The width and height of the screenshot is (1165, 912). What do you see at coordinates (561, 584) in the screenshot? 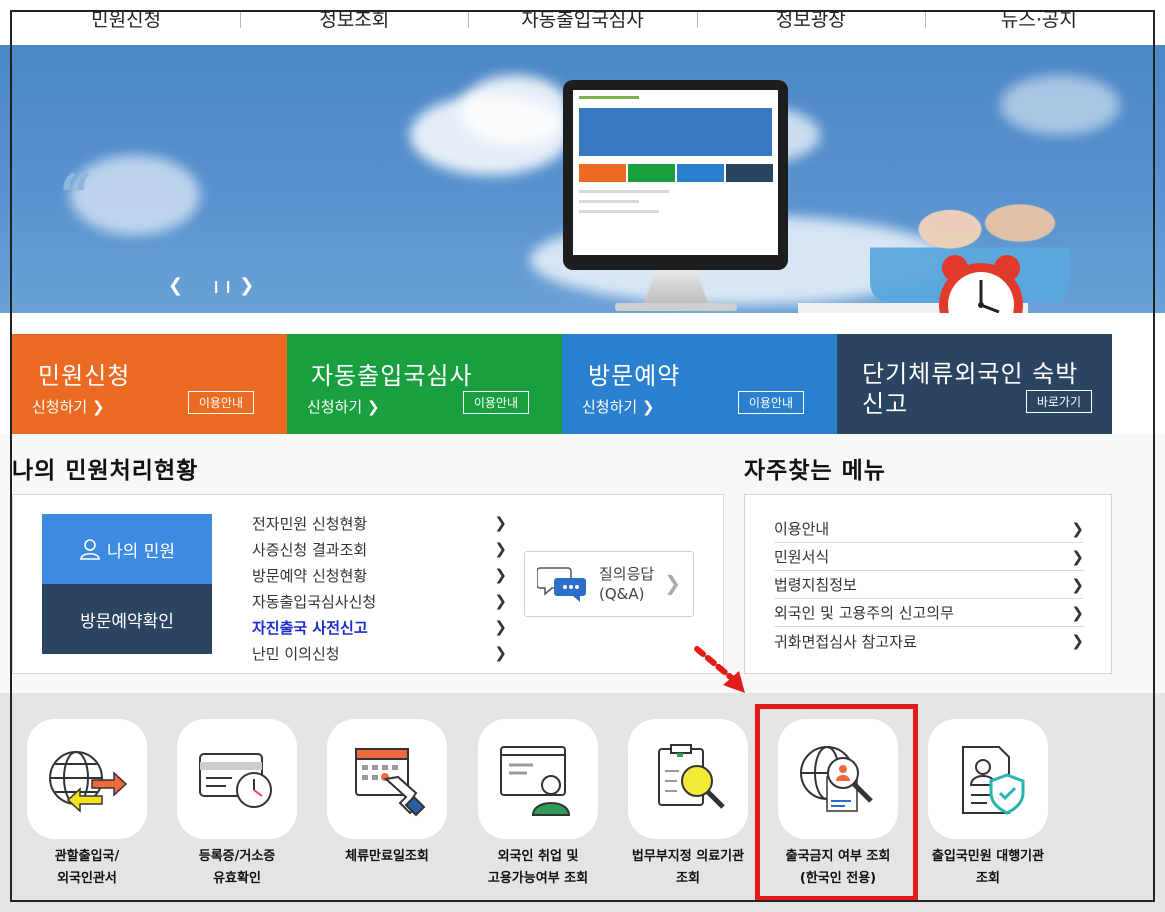
I see `chat-bubbles-icon` at bounding box center [561, 584].